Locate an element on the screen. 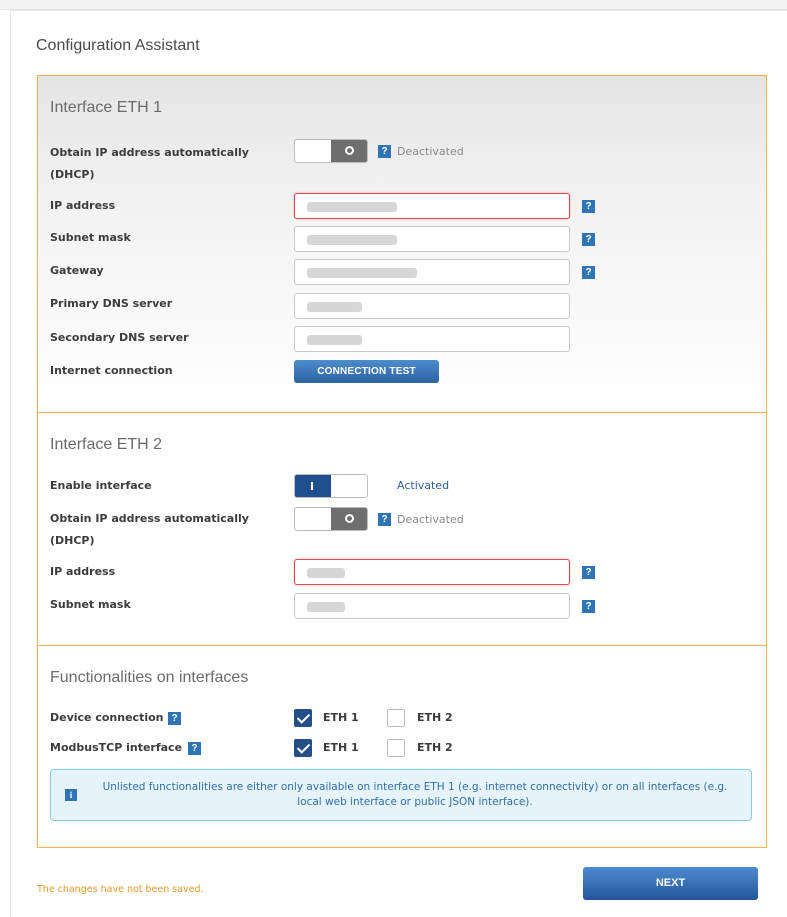  top-bar is located at coordinates (393, 5).